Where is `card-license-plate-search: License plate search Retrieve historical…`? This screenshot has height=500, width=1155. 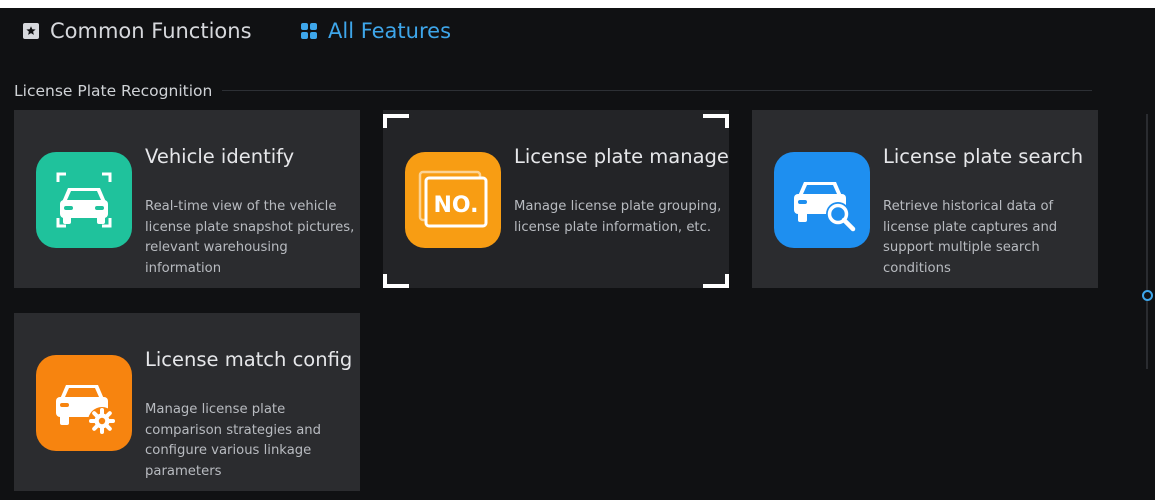 card-license-plate-search: License plate search Retrieve historical… is located at coordinates (925, 199).